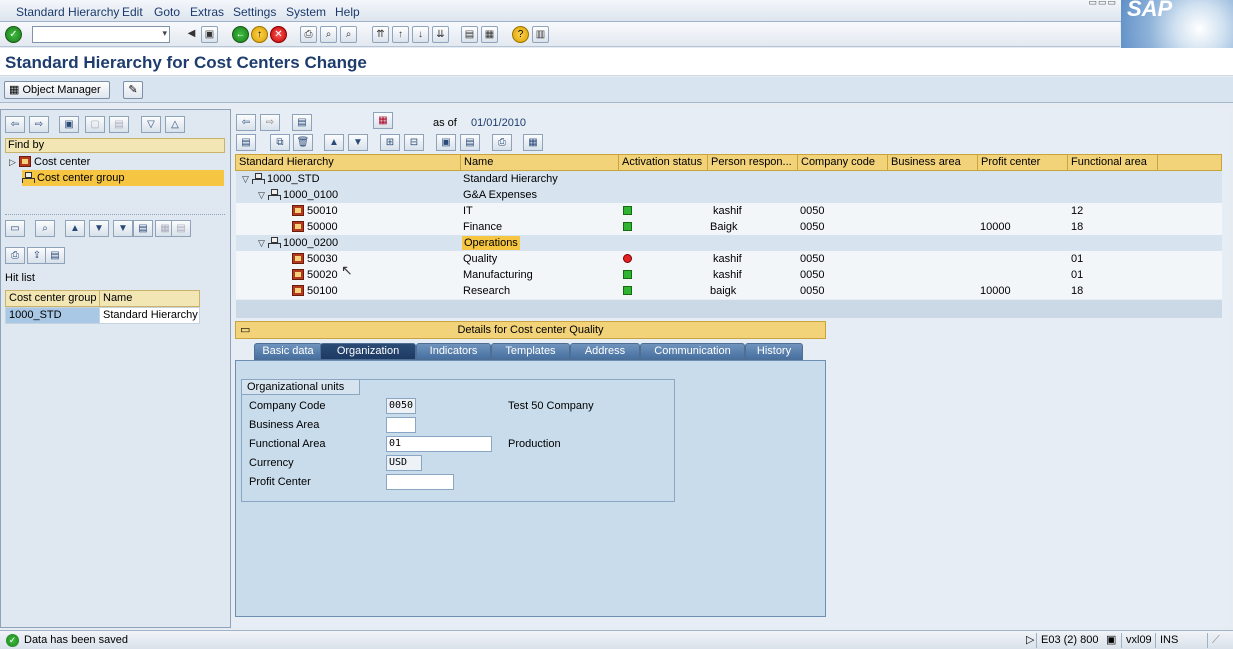  What do you see at coordinates (143, 228) in the screenshot?
I see `filter-options-icon: ▤` at bounding box center [143, 228].